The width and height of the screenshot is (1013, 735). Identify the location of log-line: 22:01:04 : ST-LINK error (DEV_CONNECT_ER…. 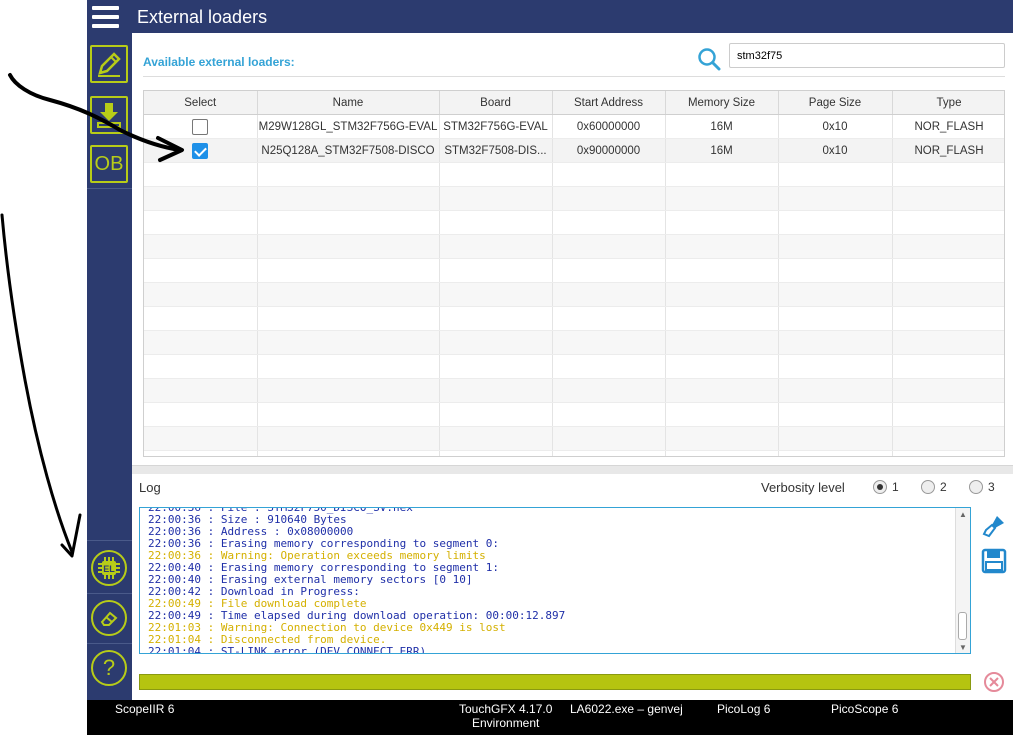
(287, 649).